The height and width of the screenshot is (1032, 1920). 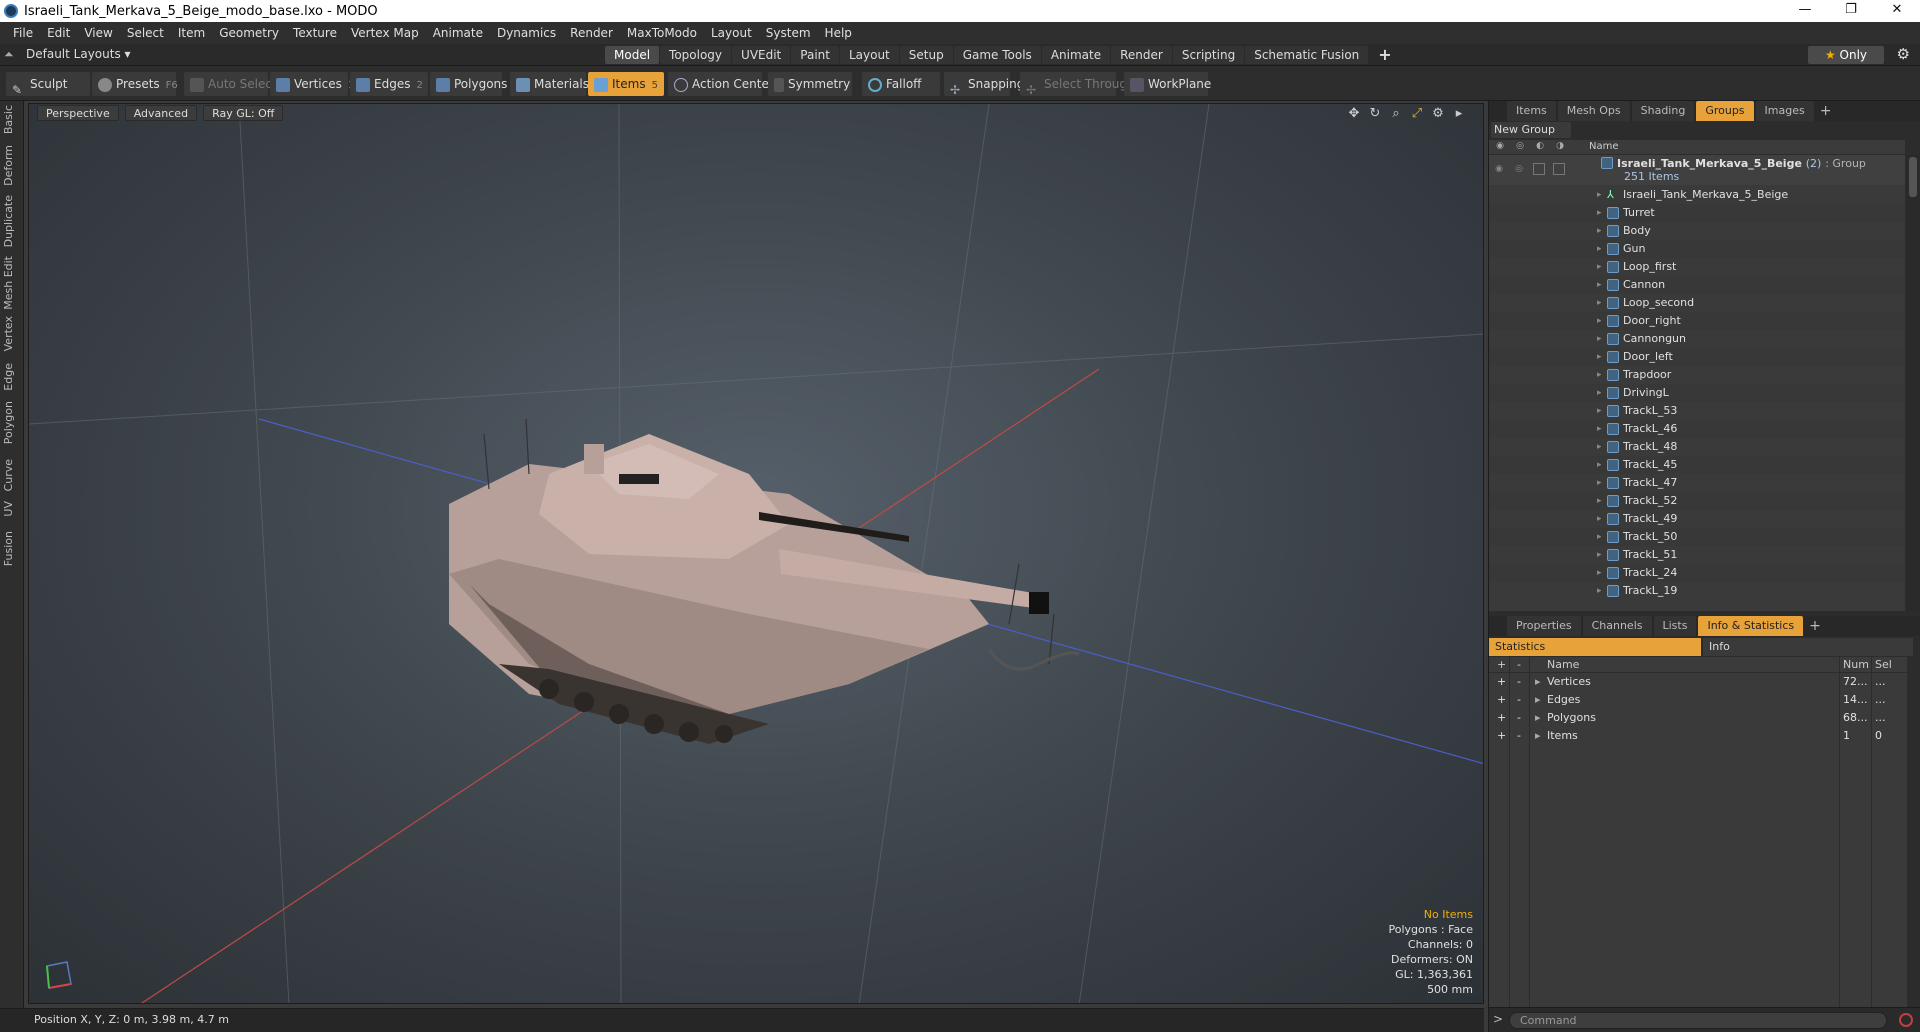 What do you see at coordinates (721, 84) in the screenshot?
I see `action-center-button: Action Center` at bounding box center [721, 84].